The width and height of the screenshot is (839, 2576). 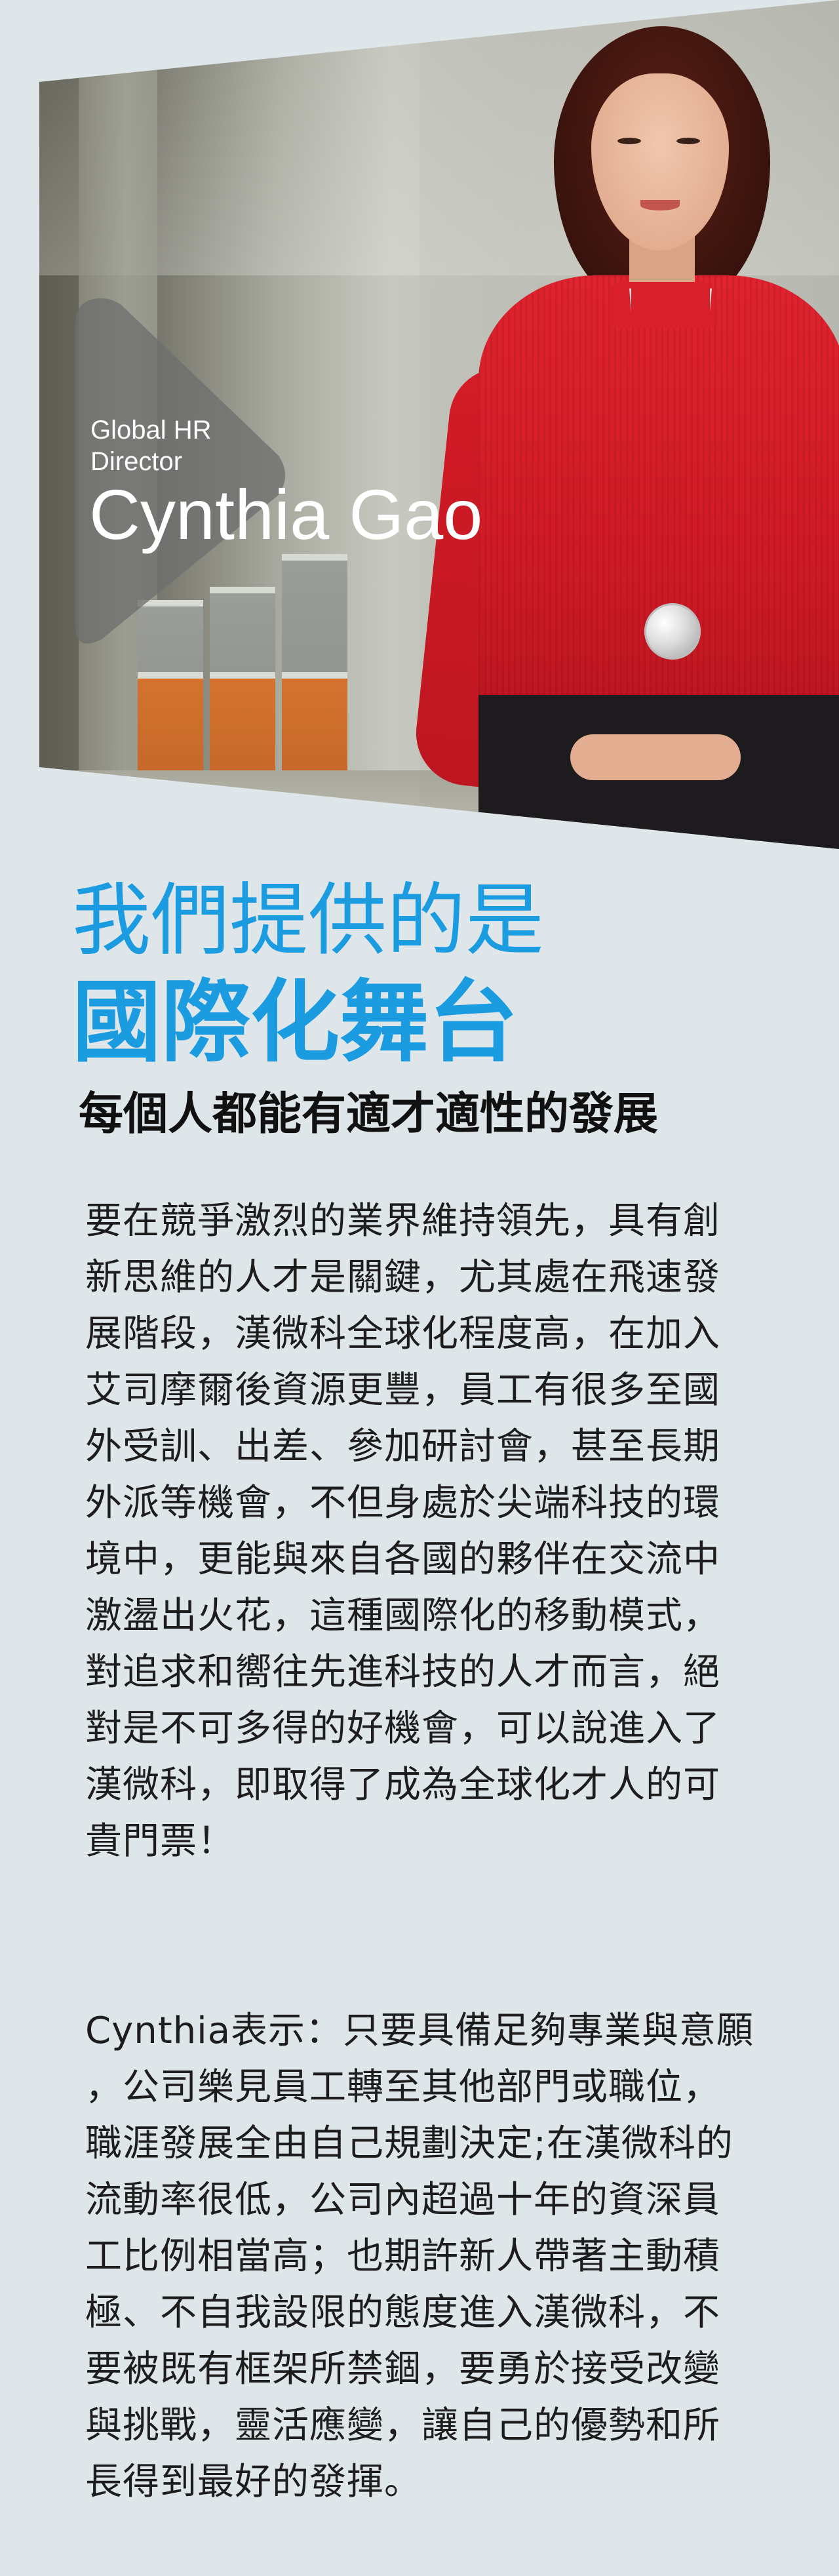 What do you see at coordinates (402, 1672) in the screenshot?
I see `paragraph-line: 對追求和嚮往先進科技的人才而言，絕` at bounding box center [402, 1672].